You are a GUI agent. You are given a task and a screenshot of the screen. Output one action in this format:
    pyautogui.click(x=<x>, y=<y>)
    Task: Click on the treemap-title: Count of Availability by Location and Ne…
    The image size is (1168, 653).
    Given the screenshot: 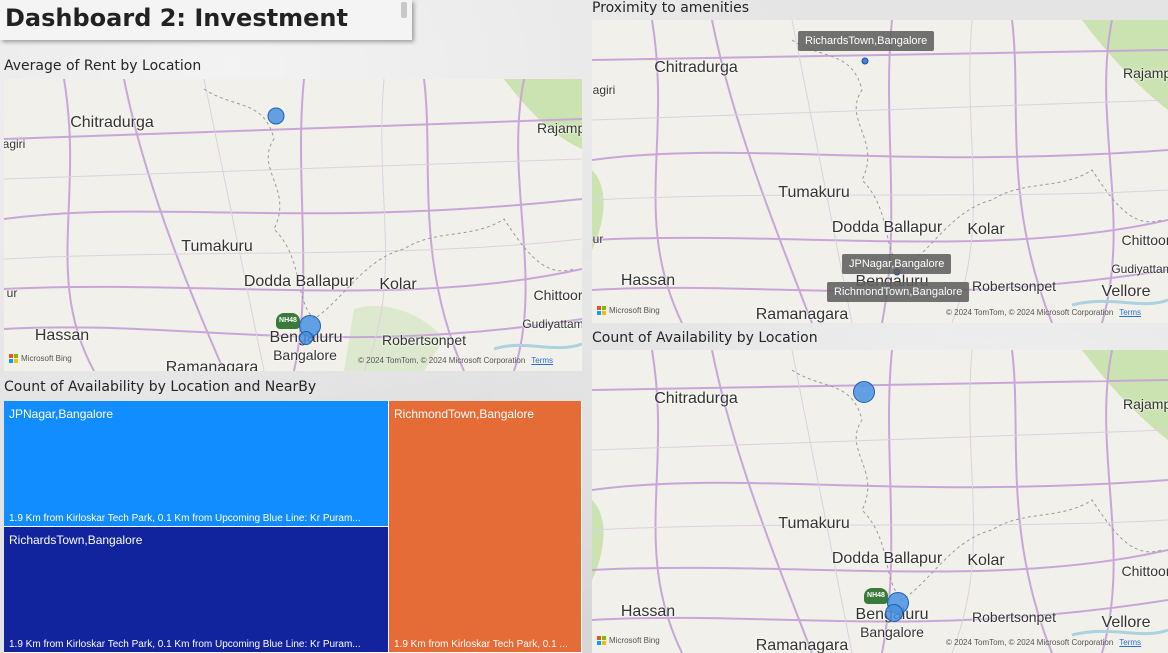 What is the action you would take?
    pyautogui.click(x=160, y=387)
    